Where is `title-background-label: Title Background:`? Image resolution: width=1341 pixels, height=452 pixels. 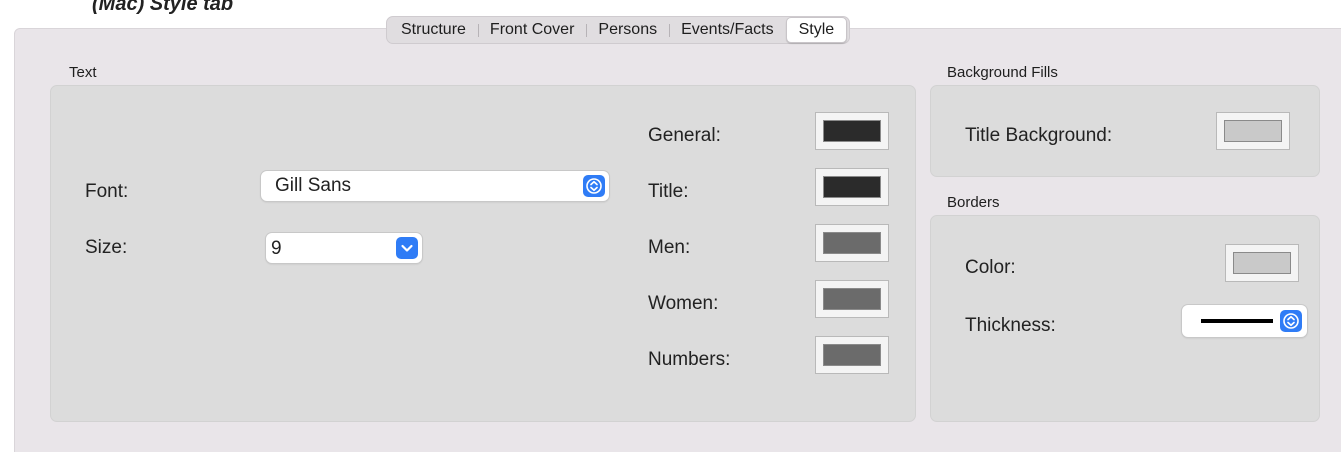 title-background-label: Title Background: is located at coordinates (1039, 135).